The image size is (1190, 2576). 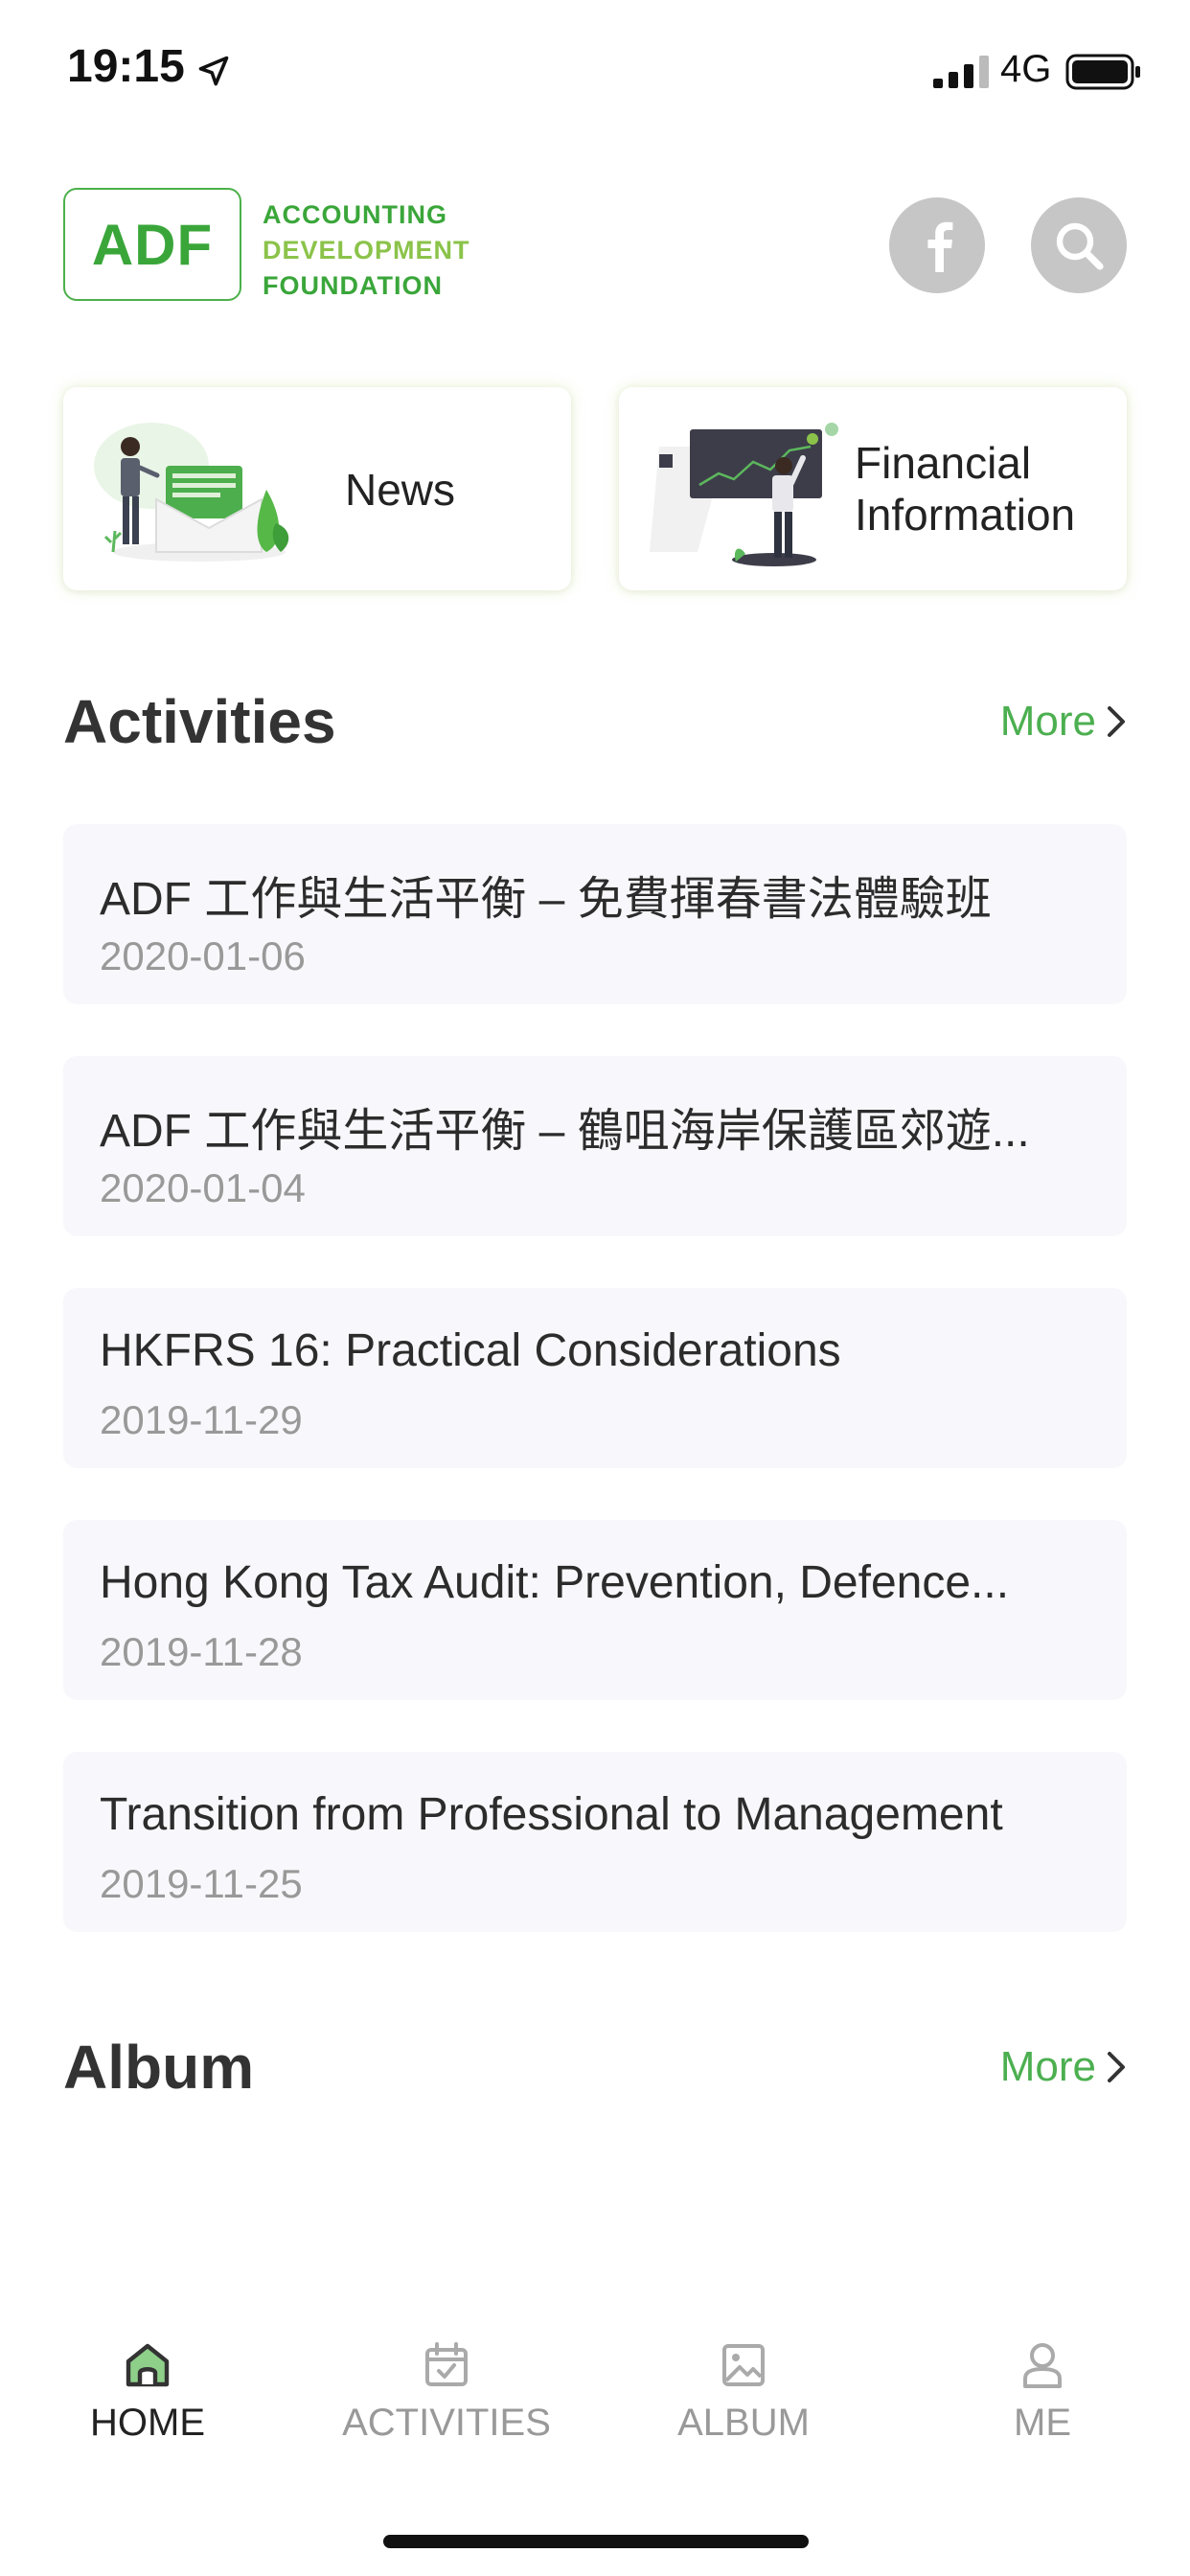 What do you see at coordinates (1047, 2066) in the screenshot?
I see `album-more-label: More` at bounding box center [1047, 2066].